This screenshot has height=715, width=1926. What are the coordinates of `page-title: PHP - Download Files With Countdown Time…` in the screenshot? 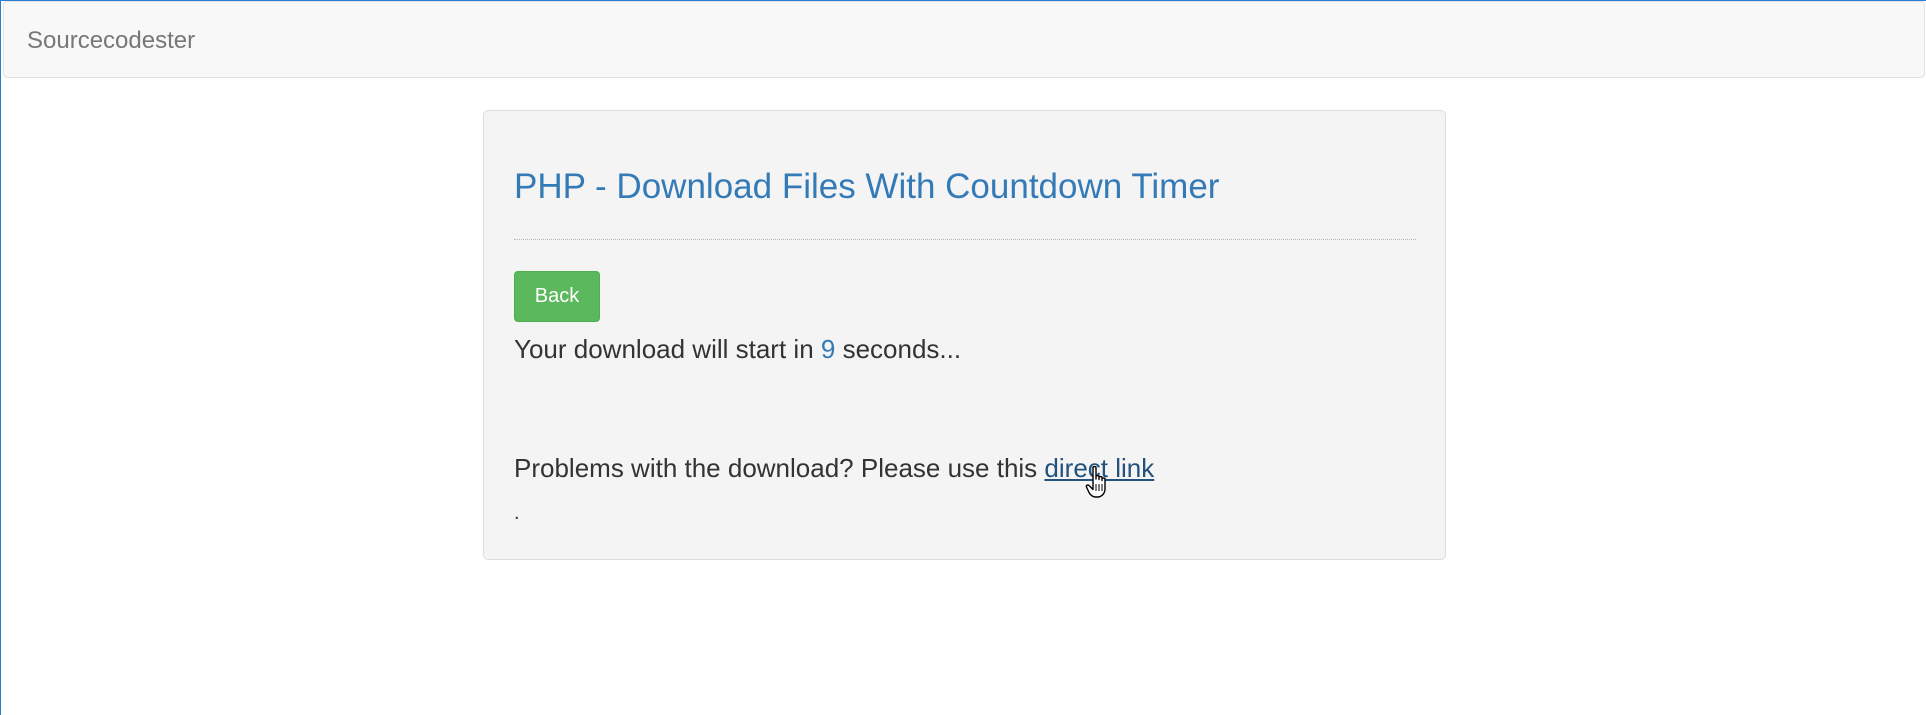 It's located at (867, 186).